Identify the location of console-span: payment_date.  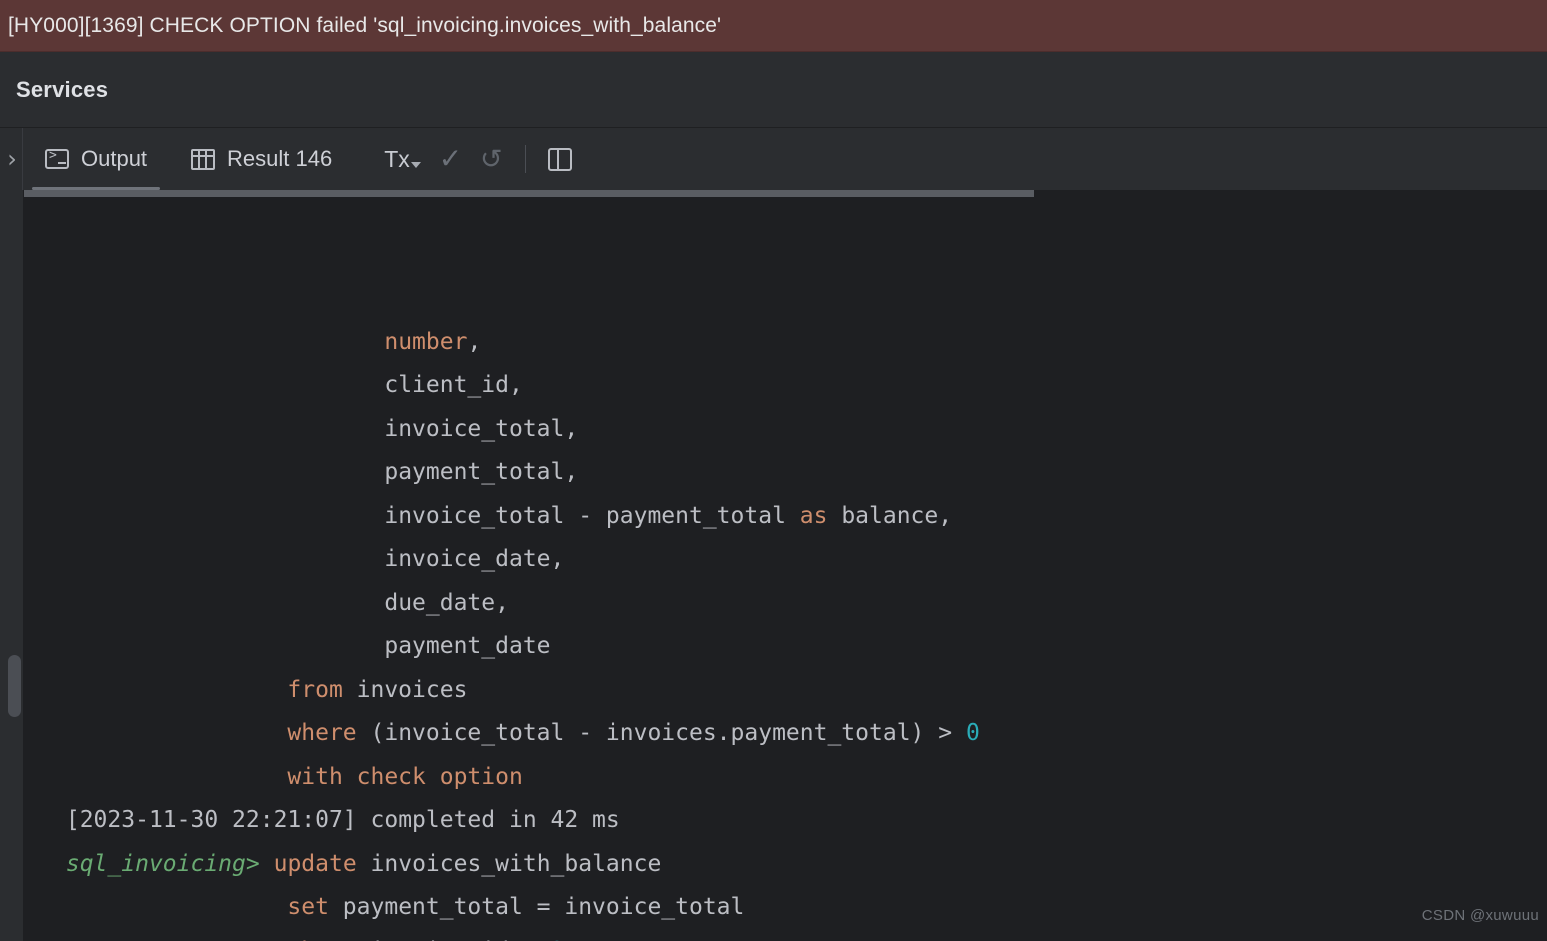
(467, 646).